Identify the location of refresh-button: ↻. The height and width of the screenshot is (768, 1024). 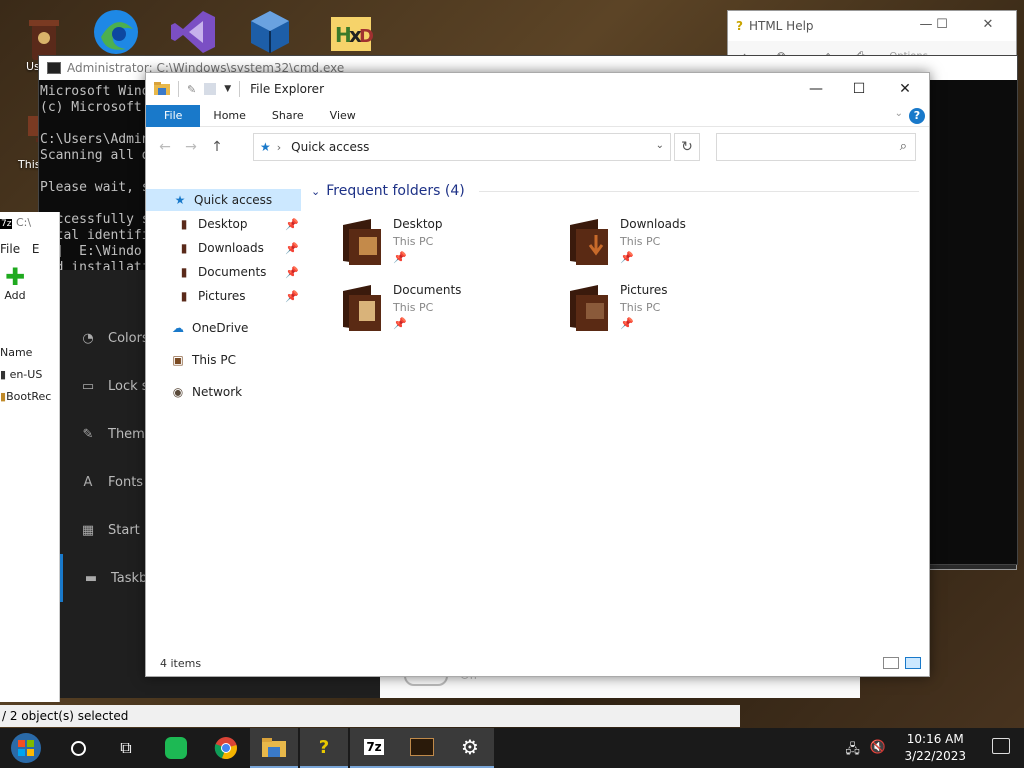
(687, 147).